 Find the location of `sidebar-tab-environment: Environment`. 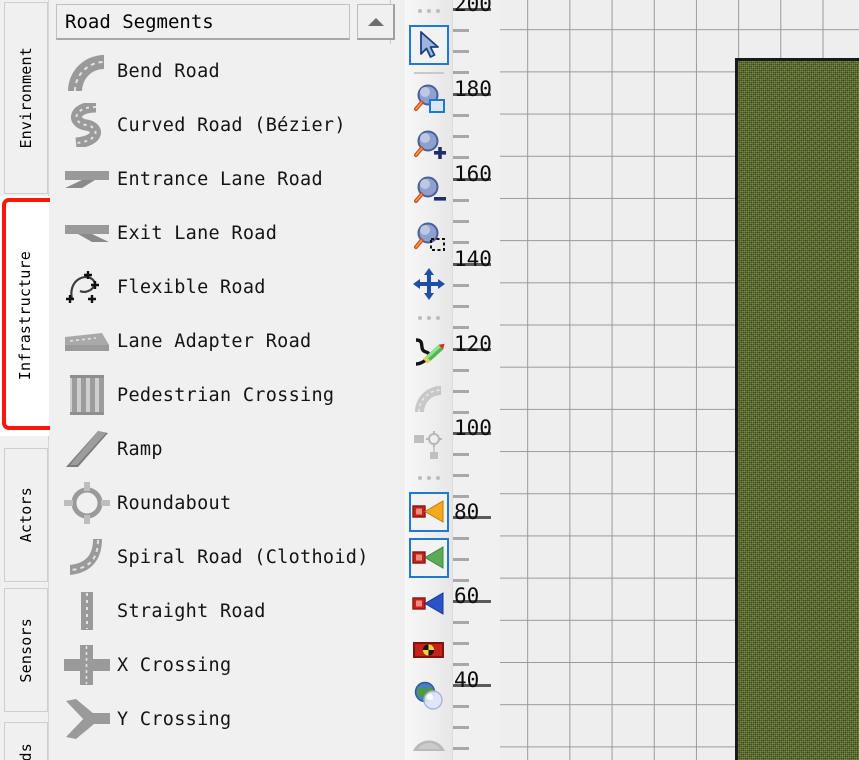

sidebar-tab-environment: Environment is located at coordinates (26, 98).